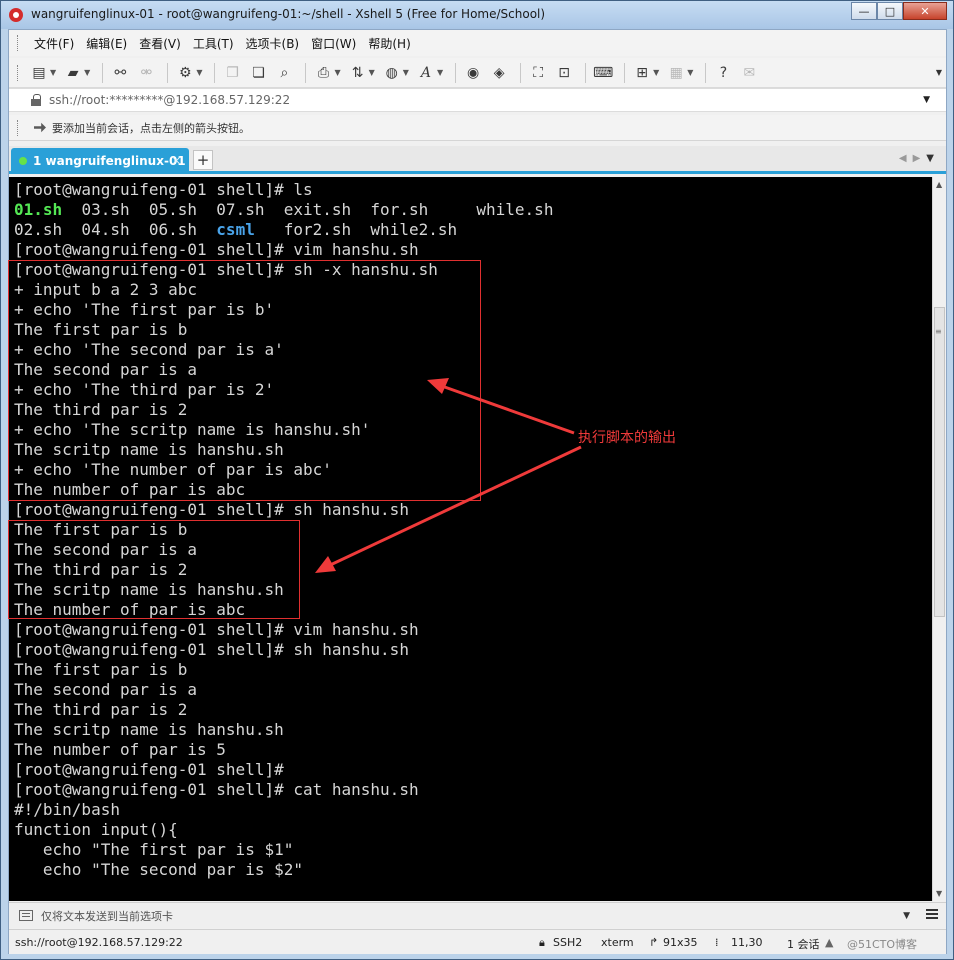  What do you see at coordinates (16, 15) in the screenshot?
I see `xshell-app-icon` at bounding box center [16, 15].